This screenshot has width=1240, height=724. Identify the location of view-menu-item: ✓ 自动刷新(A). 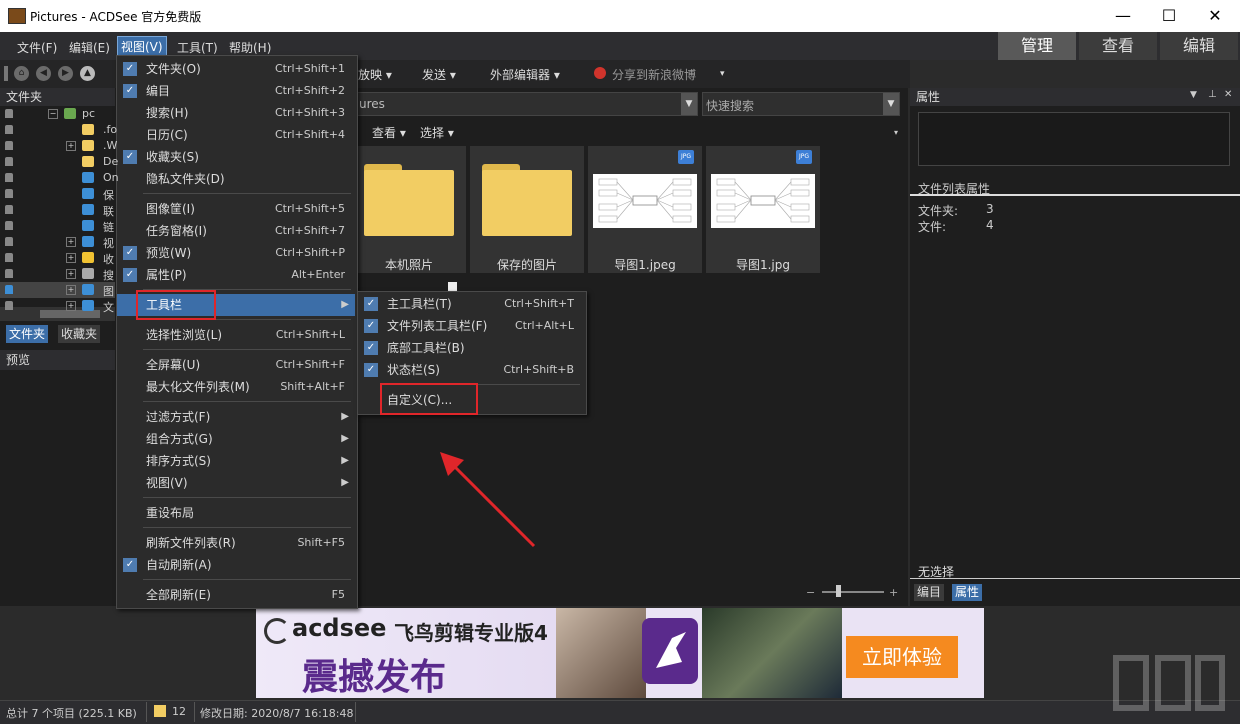
(236, 565).